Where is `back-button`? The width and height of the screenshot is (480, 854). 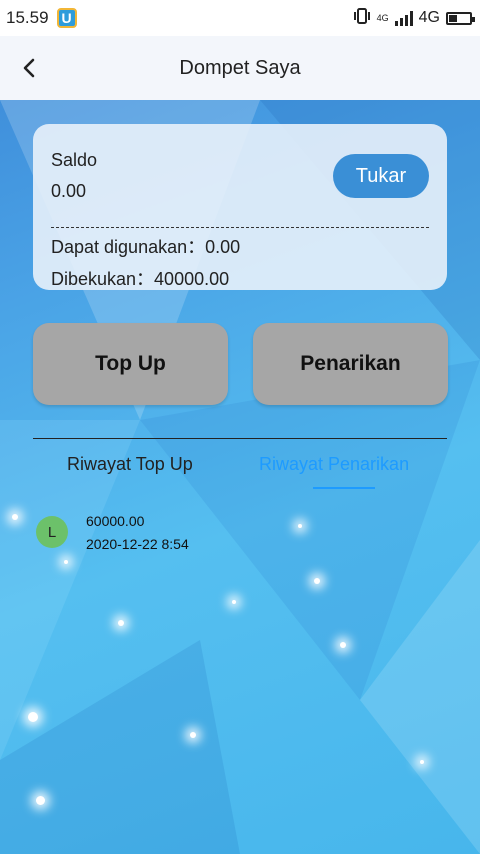
back-button is located at coordinates (30, 68).